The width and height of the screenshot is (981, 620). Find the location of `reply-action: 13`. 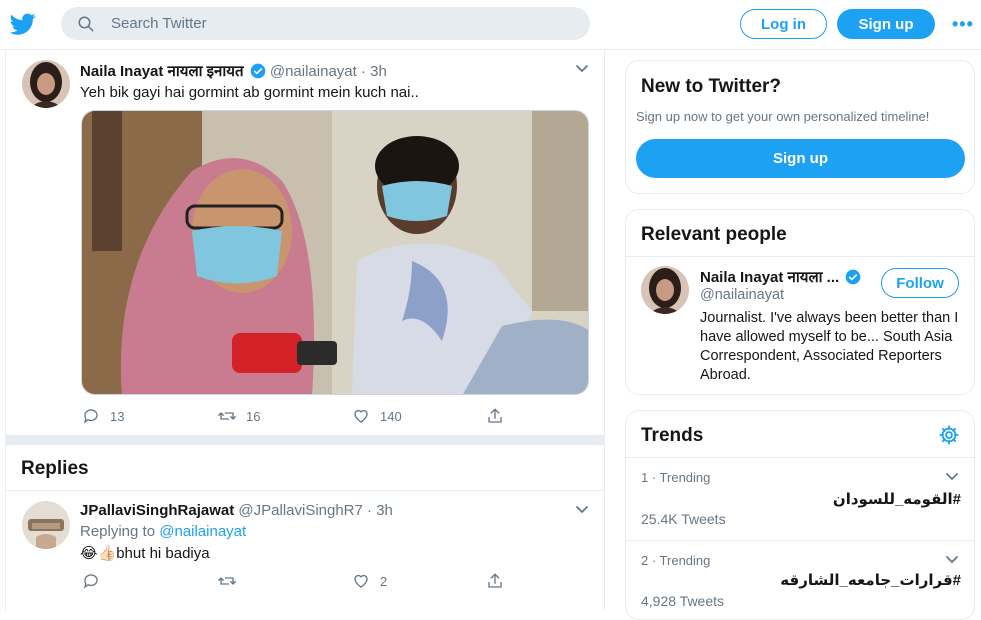

reply-action: 13 is located at coordinates (103, 416).